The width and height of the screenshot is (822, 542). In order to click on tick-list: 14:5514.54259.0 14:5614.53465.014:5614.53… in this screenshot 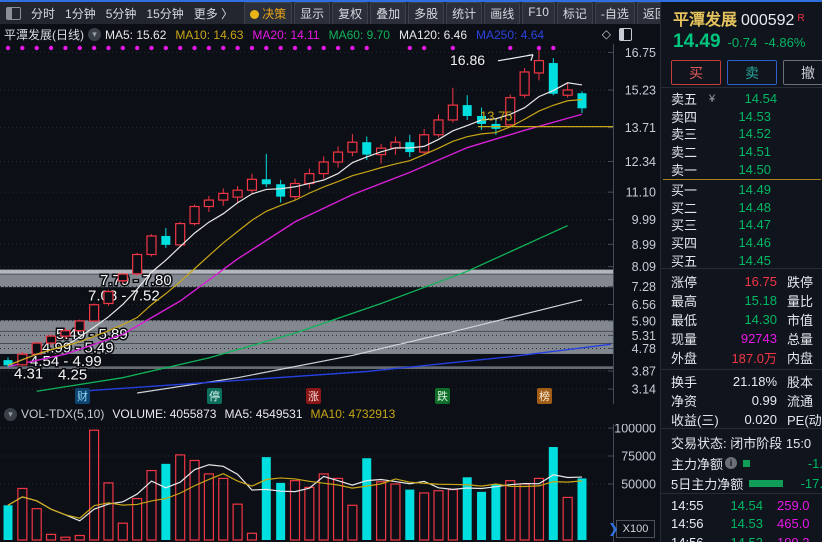, I will do `click(741, 519)`.